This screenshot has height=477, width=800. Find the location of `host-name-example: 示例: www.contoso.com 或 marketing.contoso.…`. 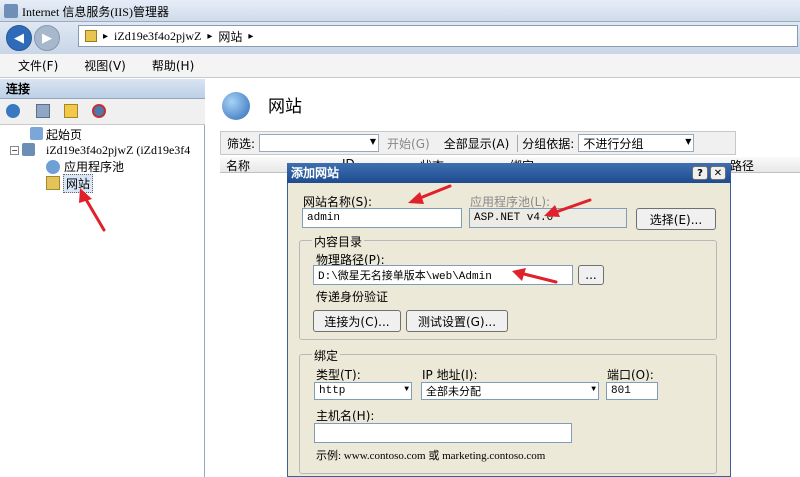

host-name-example: 示例: www.contoso.com 或 marketing.contoso.… is located at coordinates (431, 456).